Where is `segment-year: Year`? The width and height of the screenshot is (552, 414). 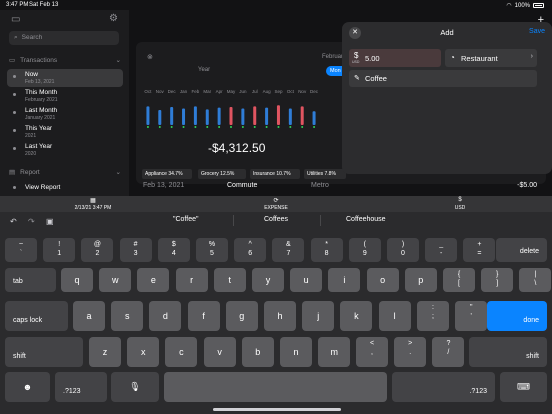 segment-year: Year is located at coordinates (204, 70).